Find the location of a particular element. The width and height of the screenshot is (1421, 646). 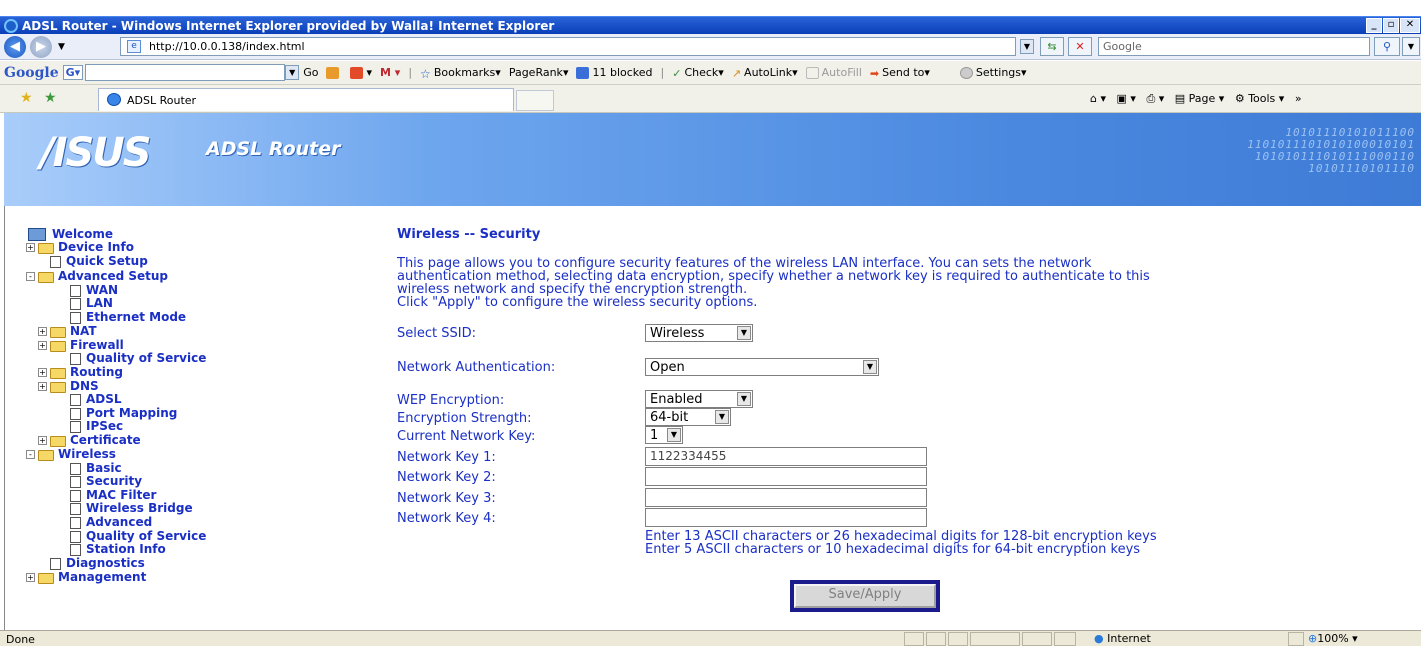

chevron-icon: » is located at coordinates (1298, 98).